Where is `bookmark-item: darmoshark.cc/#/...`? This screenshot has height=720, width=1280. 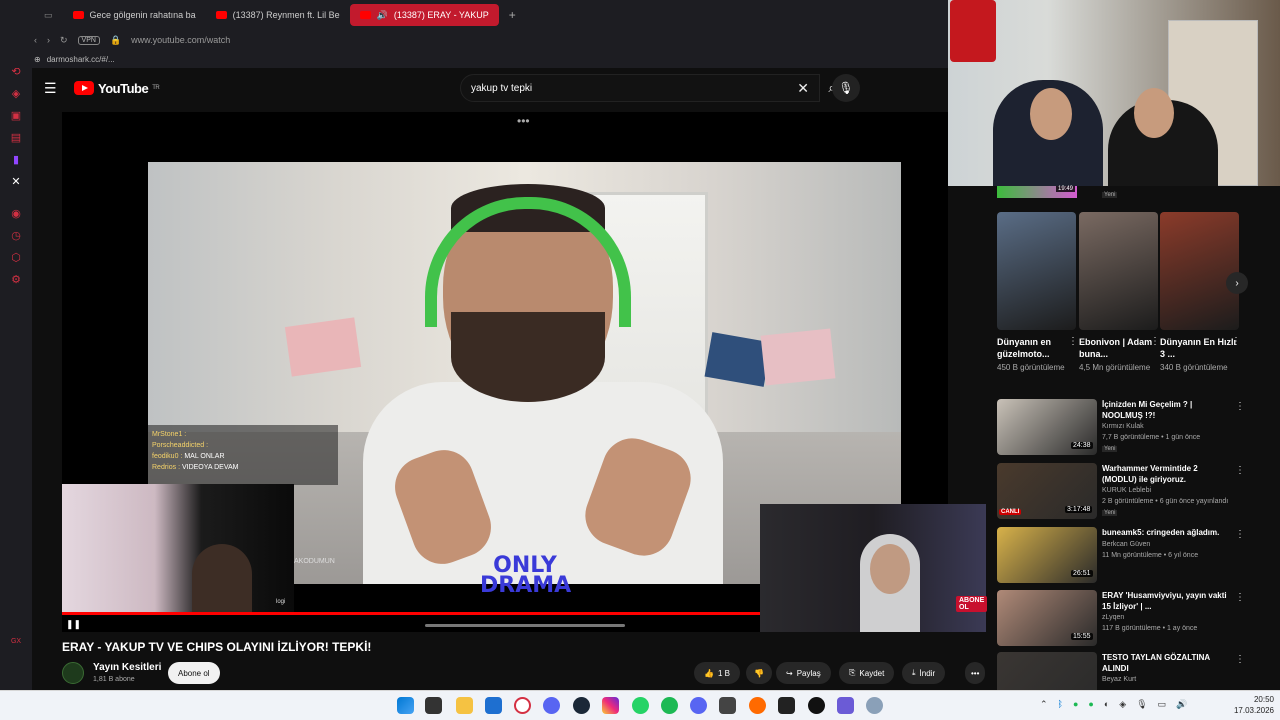
bookmark-item: darmoshark.cc/#/... is located at coordinates (81, 59).